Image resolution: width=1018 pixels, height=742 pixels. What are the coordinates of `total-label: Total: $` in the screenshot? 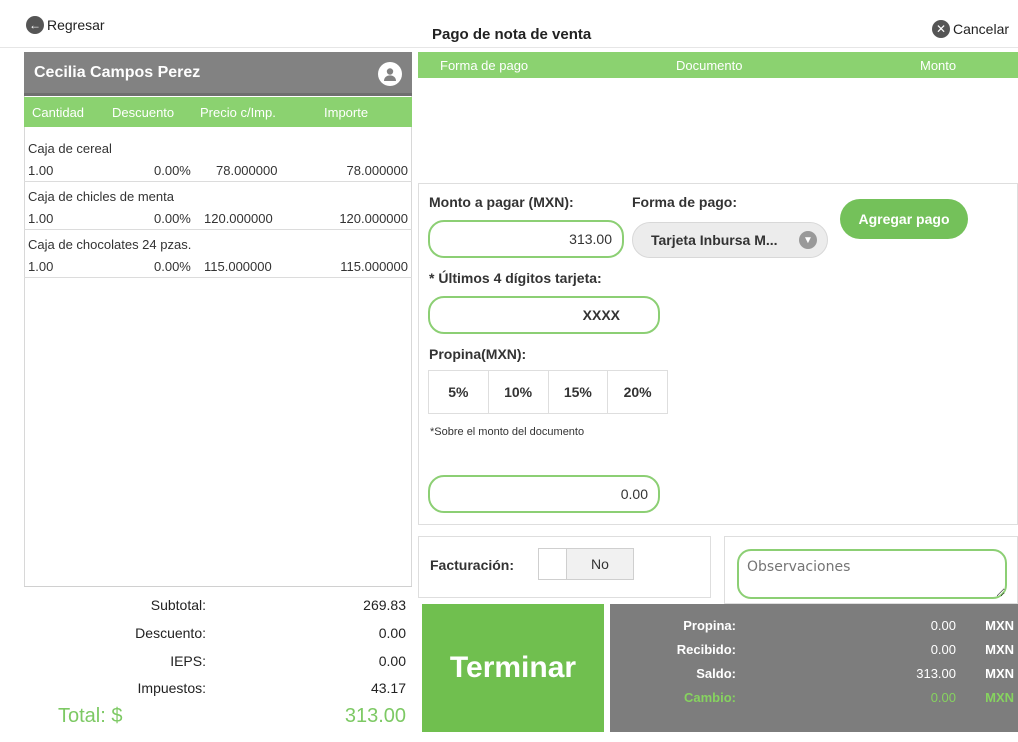 It's located at (90, 716).